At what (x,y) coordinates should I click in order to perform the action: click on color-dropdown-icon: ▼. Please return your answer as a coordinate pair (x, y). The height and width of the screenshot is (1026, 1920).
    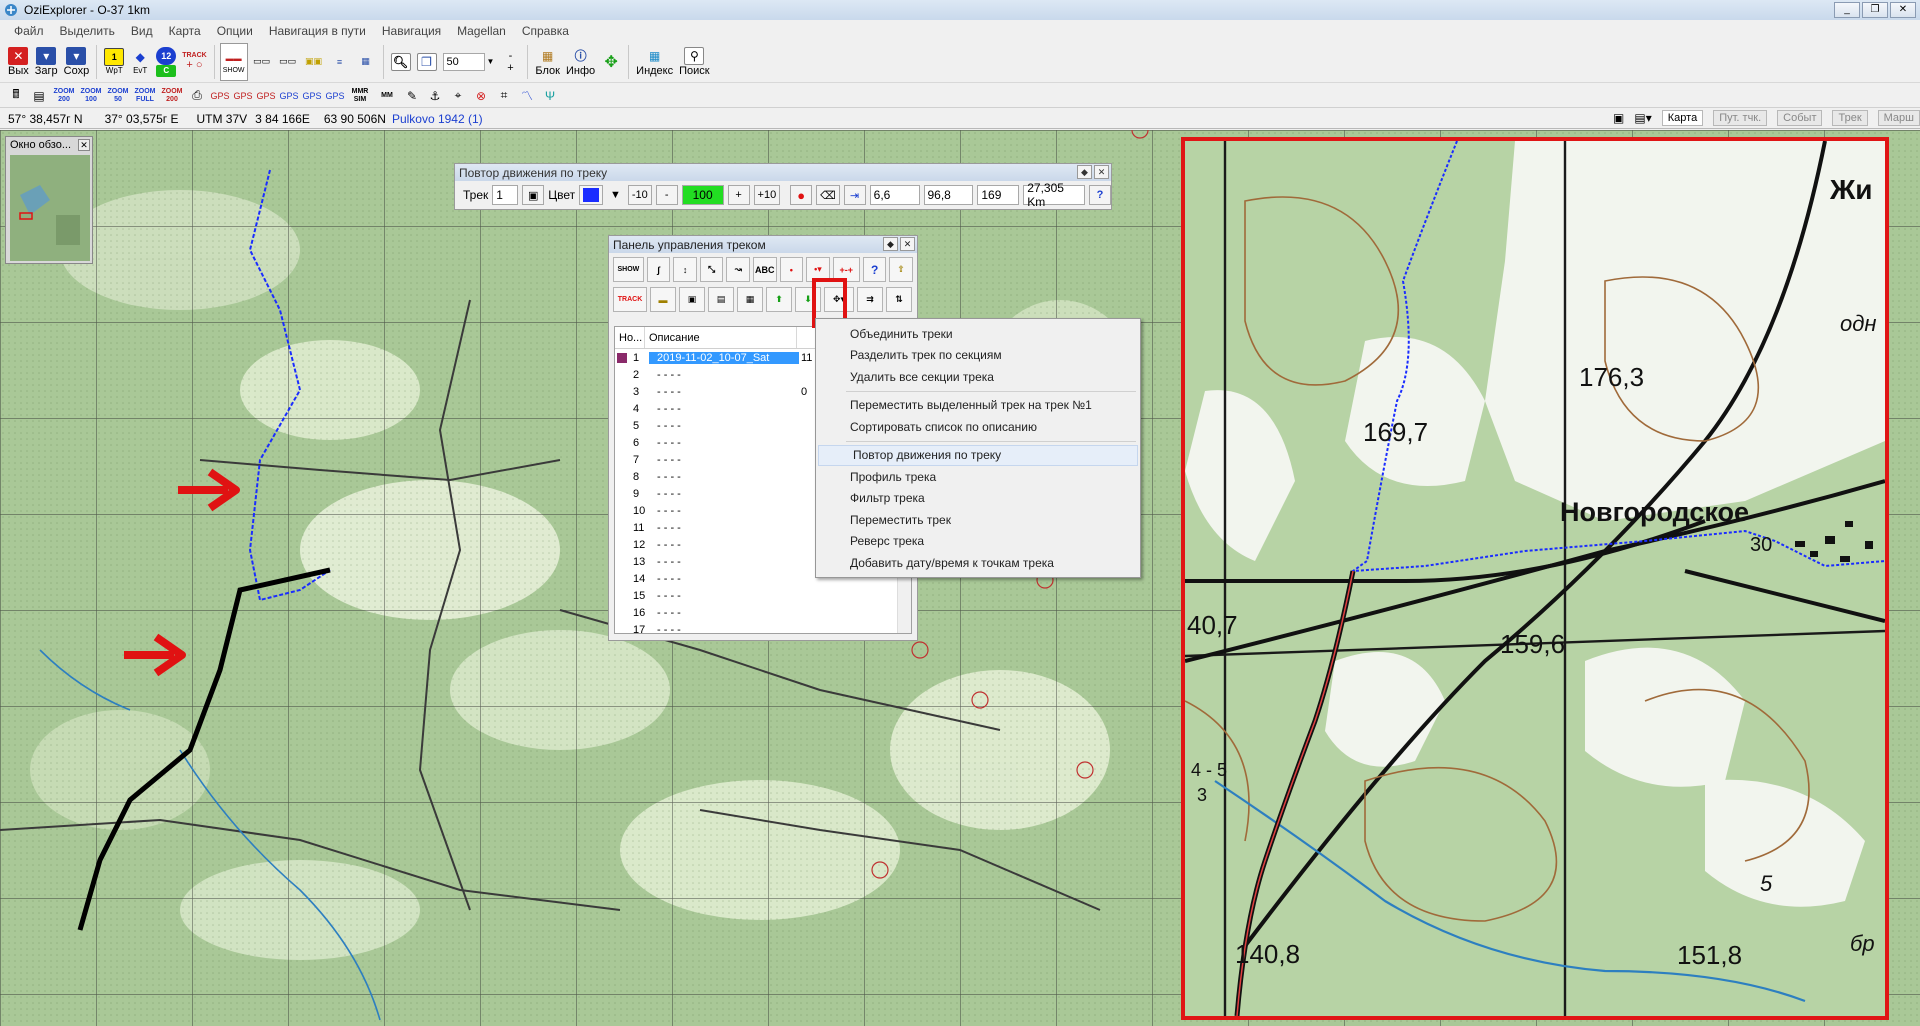
    Looking at the image, I should click on (615, 195).